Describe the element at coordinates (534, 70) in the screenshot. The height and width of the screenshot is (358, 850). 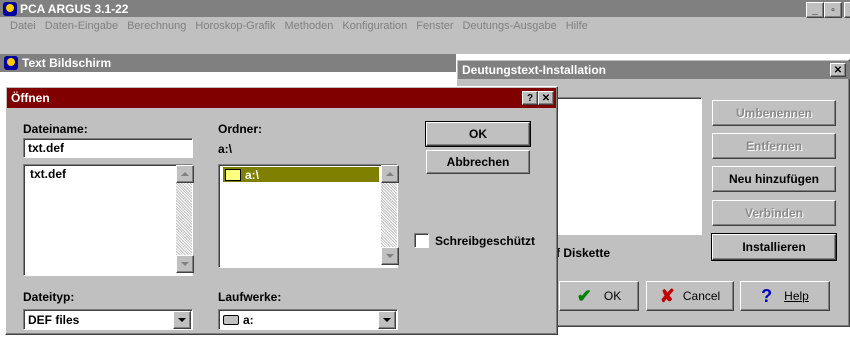
I see `install-window-title: Deutungstext-Installation` at that location.